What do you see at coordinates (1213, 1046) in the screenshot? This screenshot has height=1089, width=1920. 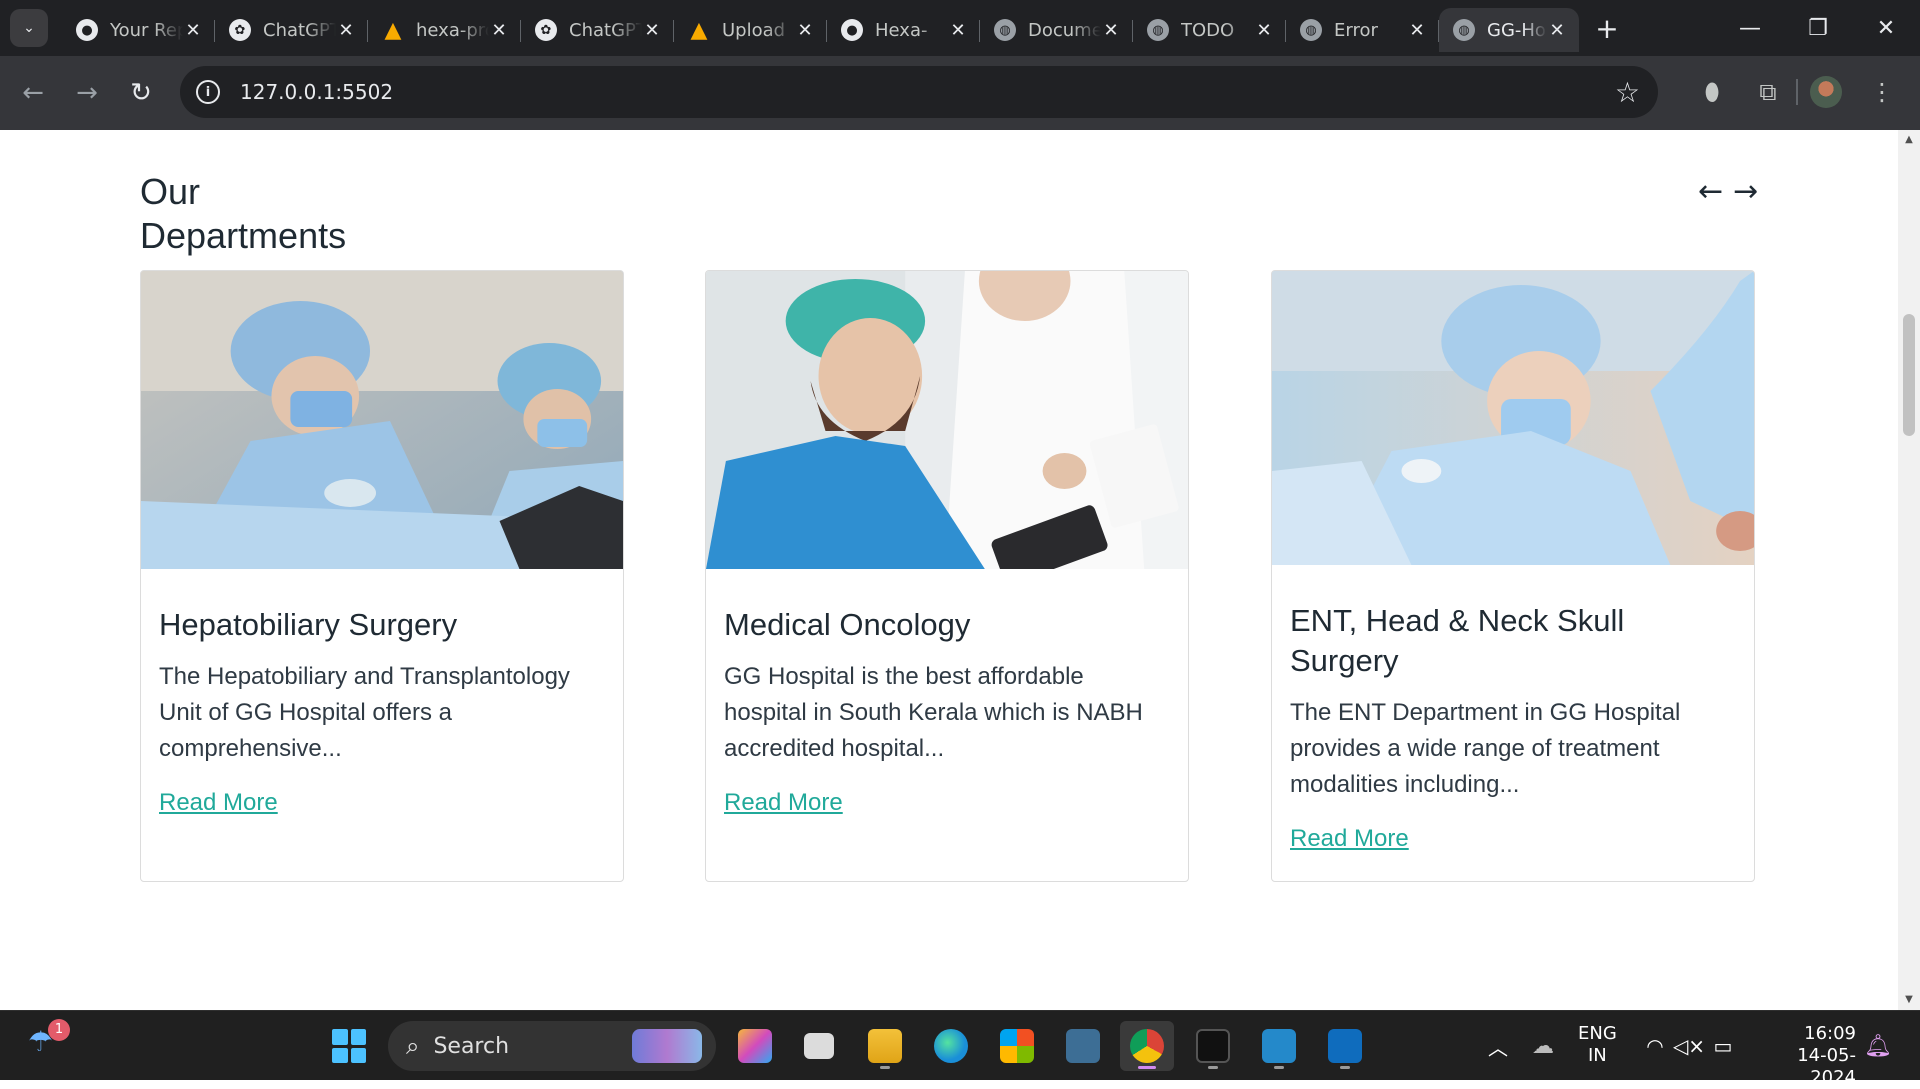 I see `terminal-icon` at bounding box center [1213, 1046].